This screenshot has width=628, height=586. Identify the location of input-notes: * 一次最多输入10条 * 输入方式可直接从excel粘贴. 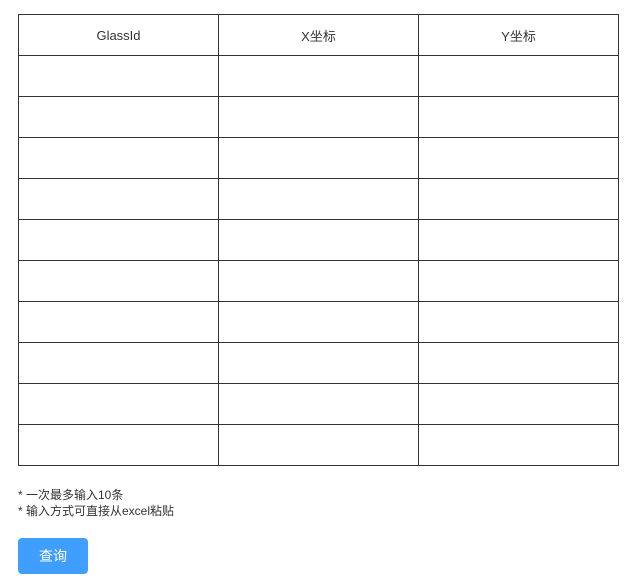
(96, 503).